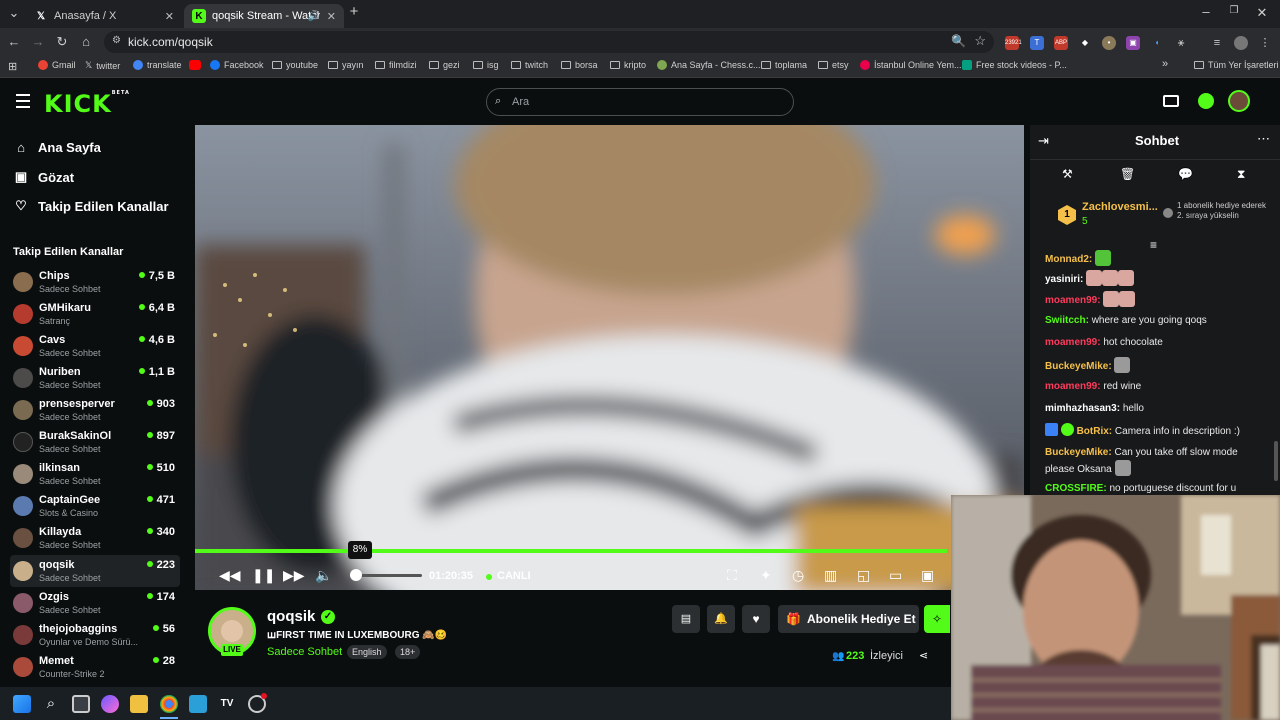 The width and height of the screenshot is (1280, 720). I want to click on url-bar: ⚙ kick.com/qoqsik 🔍 ☆, so click(549, 42).